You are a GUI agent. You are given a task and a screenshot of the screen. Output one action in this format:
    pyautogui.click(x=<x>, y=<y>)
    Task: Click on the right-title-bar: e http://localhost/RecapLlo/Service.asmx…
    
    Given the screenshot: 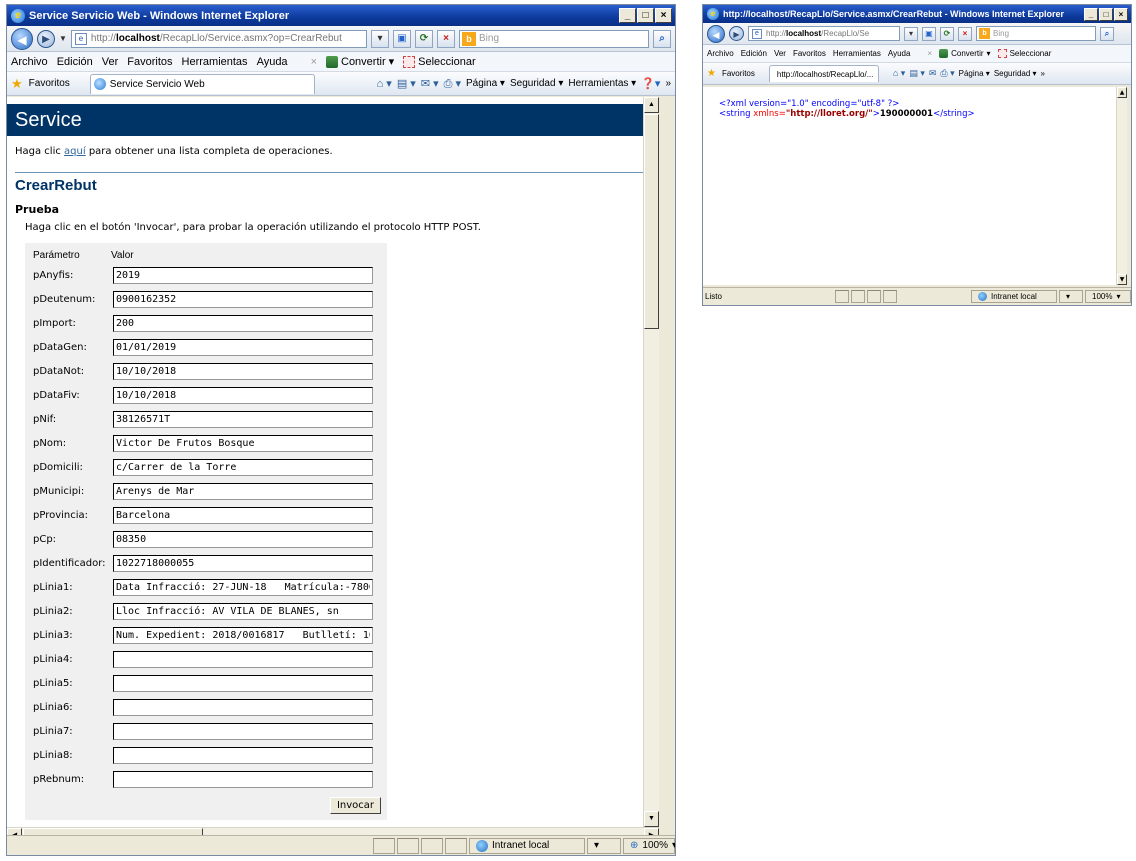 What is the action you would take?
    pyautogui.click(x=917, y=14)
    